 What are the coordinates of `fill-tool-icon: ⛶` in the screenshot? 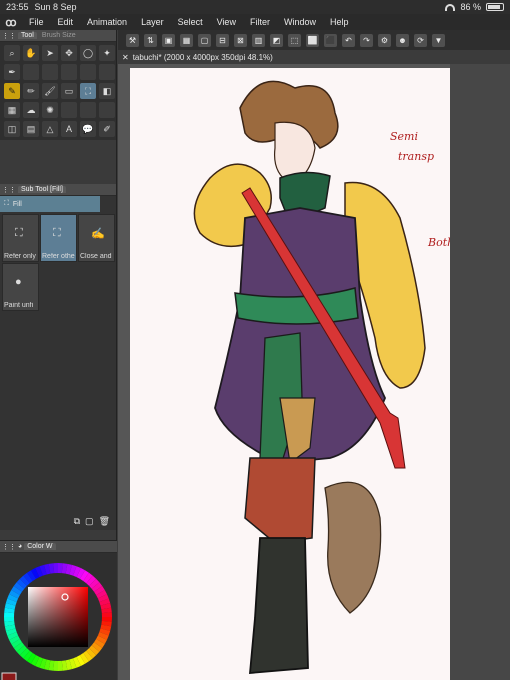 It's located at (88, 91).